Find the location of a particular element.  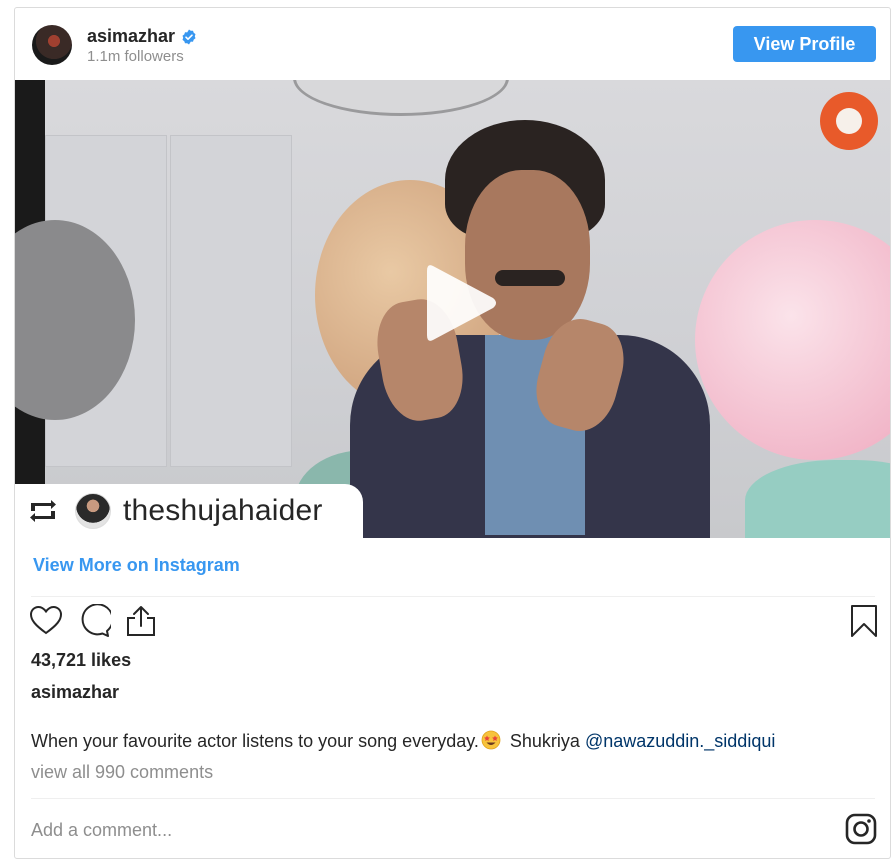

verified-badge-icon is located at coordinates (189, 36).